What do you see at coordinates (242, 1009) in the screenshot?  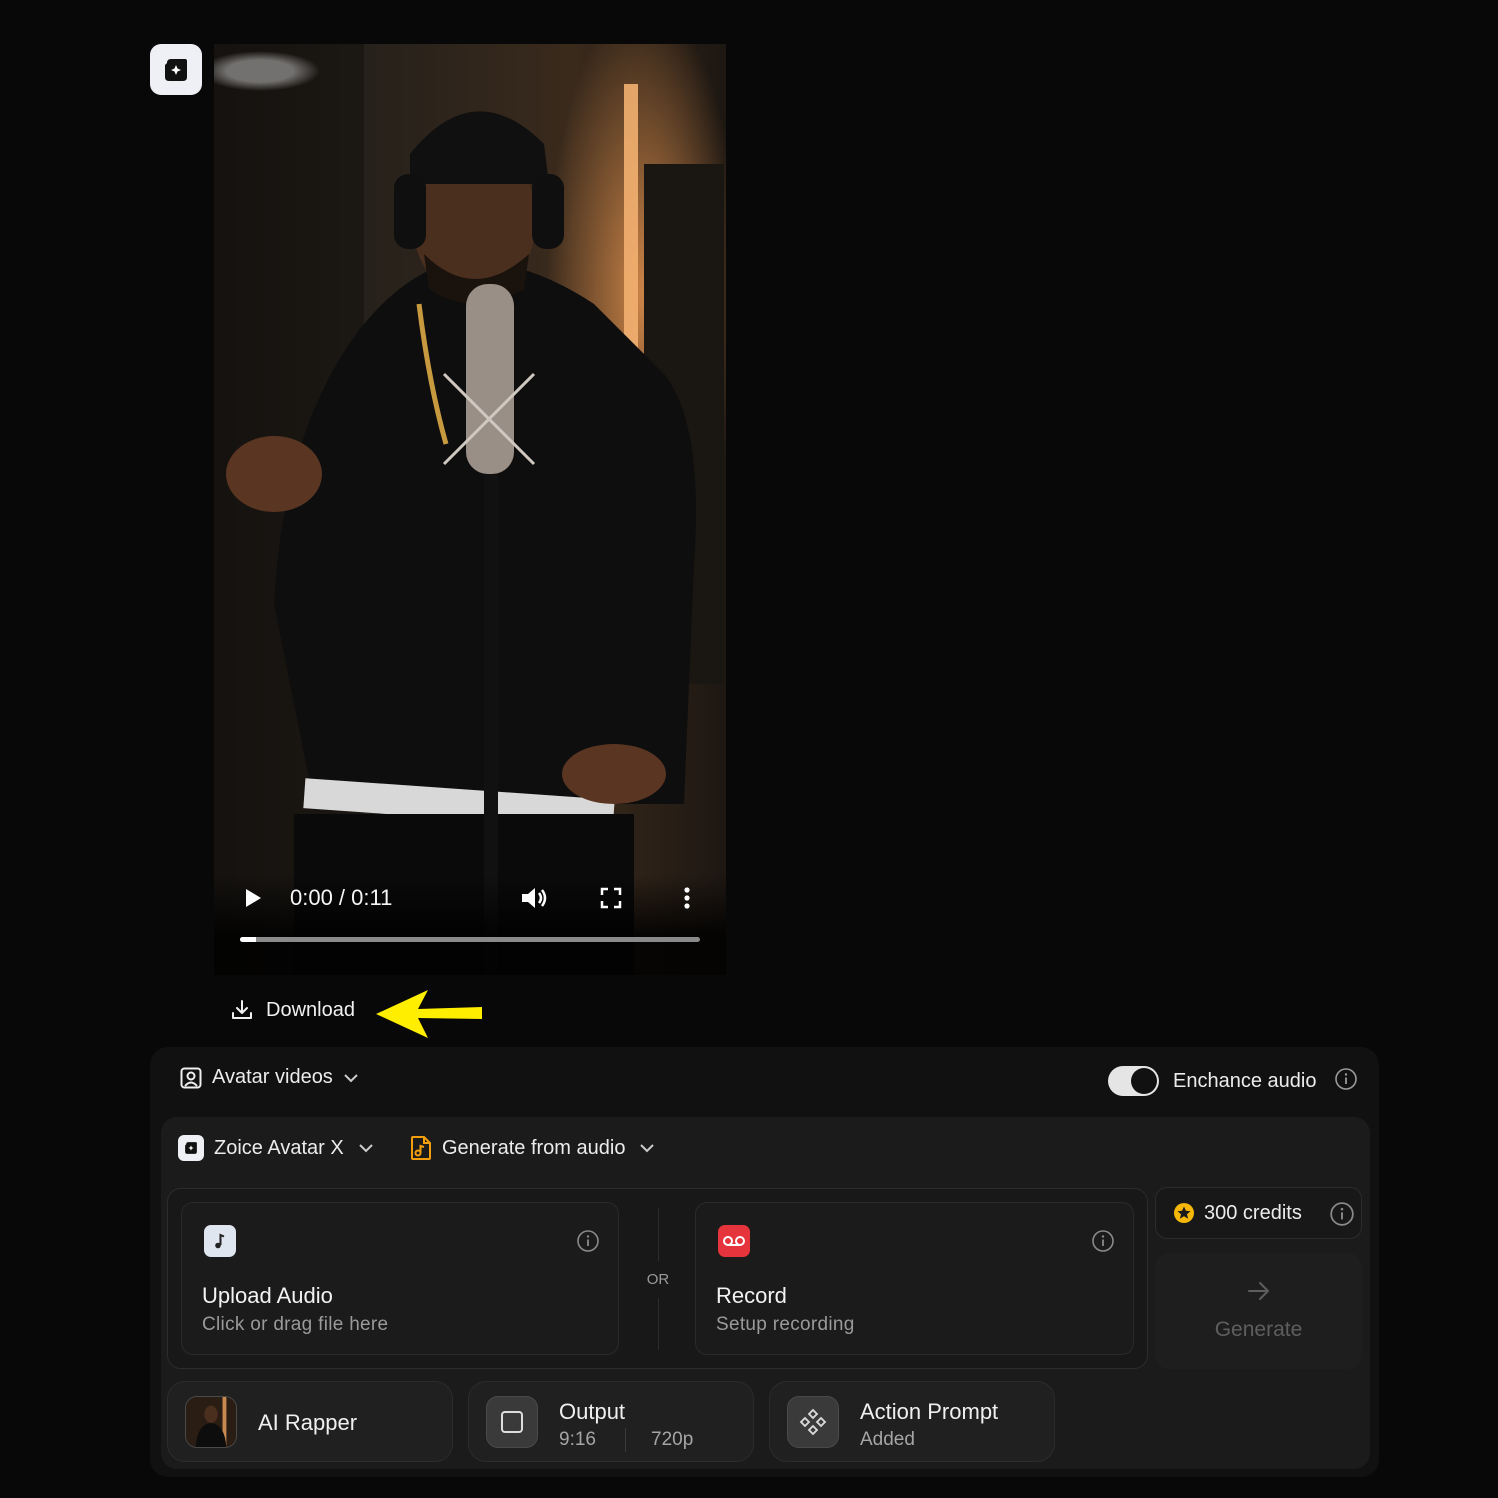 I see `download-icon` at bounding box center [242, 1009].